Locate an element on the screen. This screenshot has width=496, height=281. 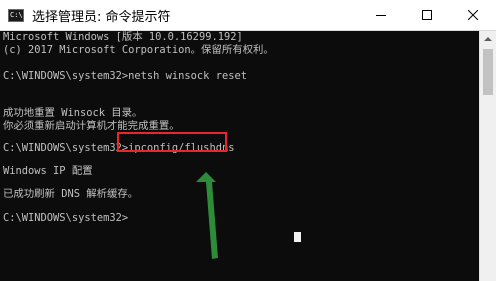
text-cursor is located at coordinates (297, 237).